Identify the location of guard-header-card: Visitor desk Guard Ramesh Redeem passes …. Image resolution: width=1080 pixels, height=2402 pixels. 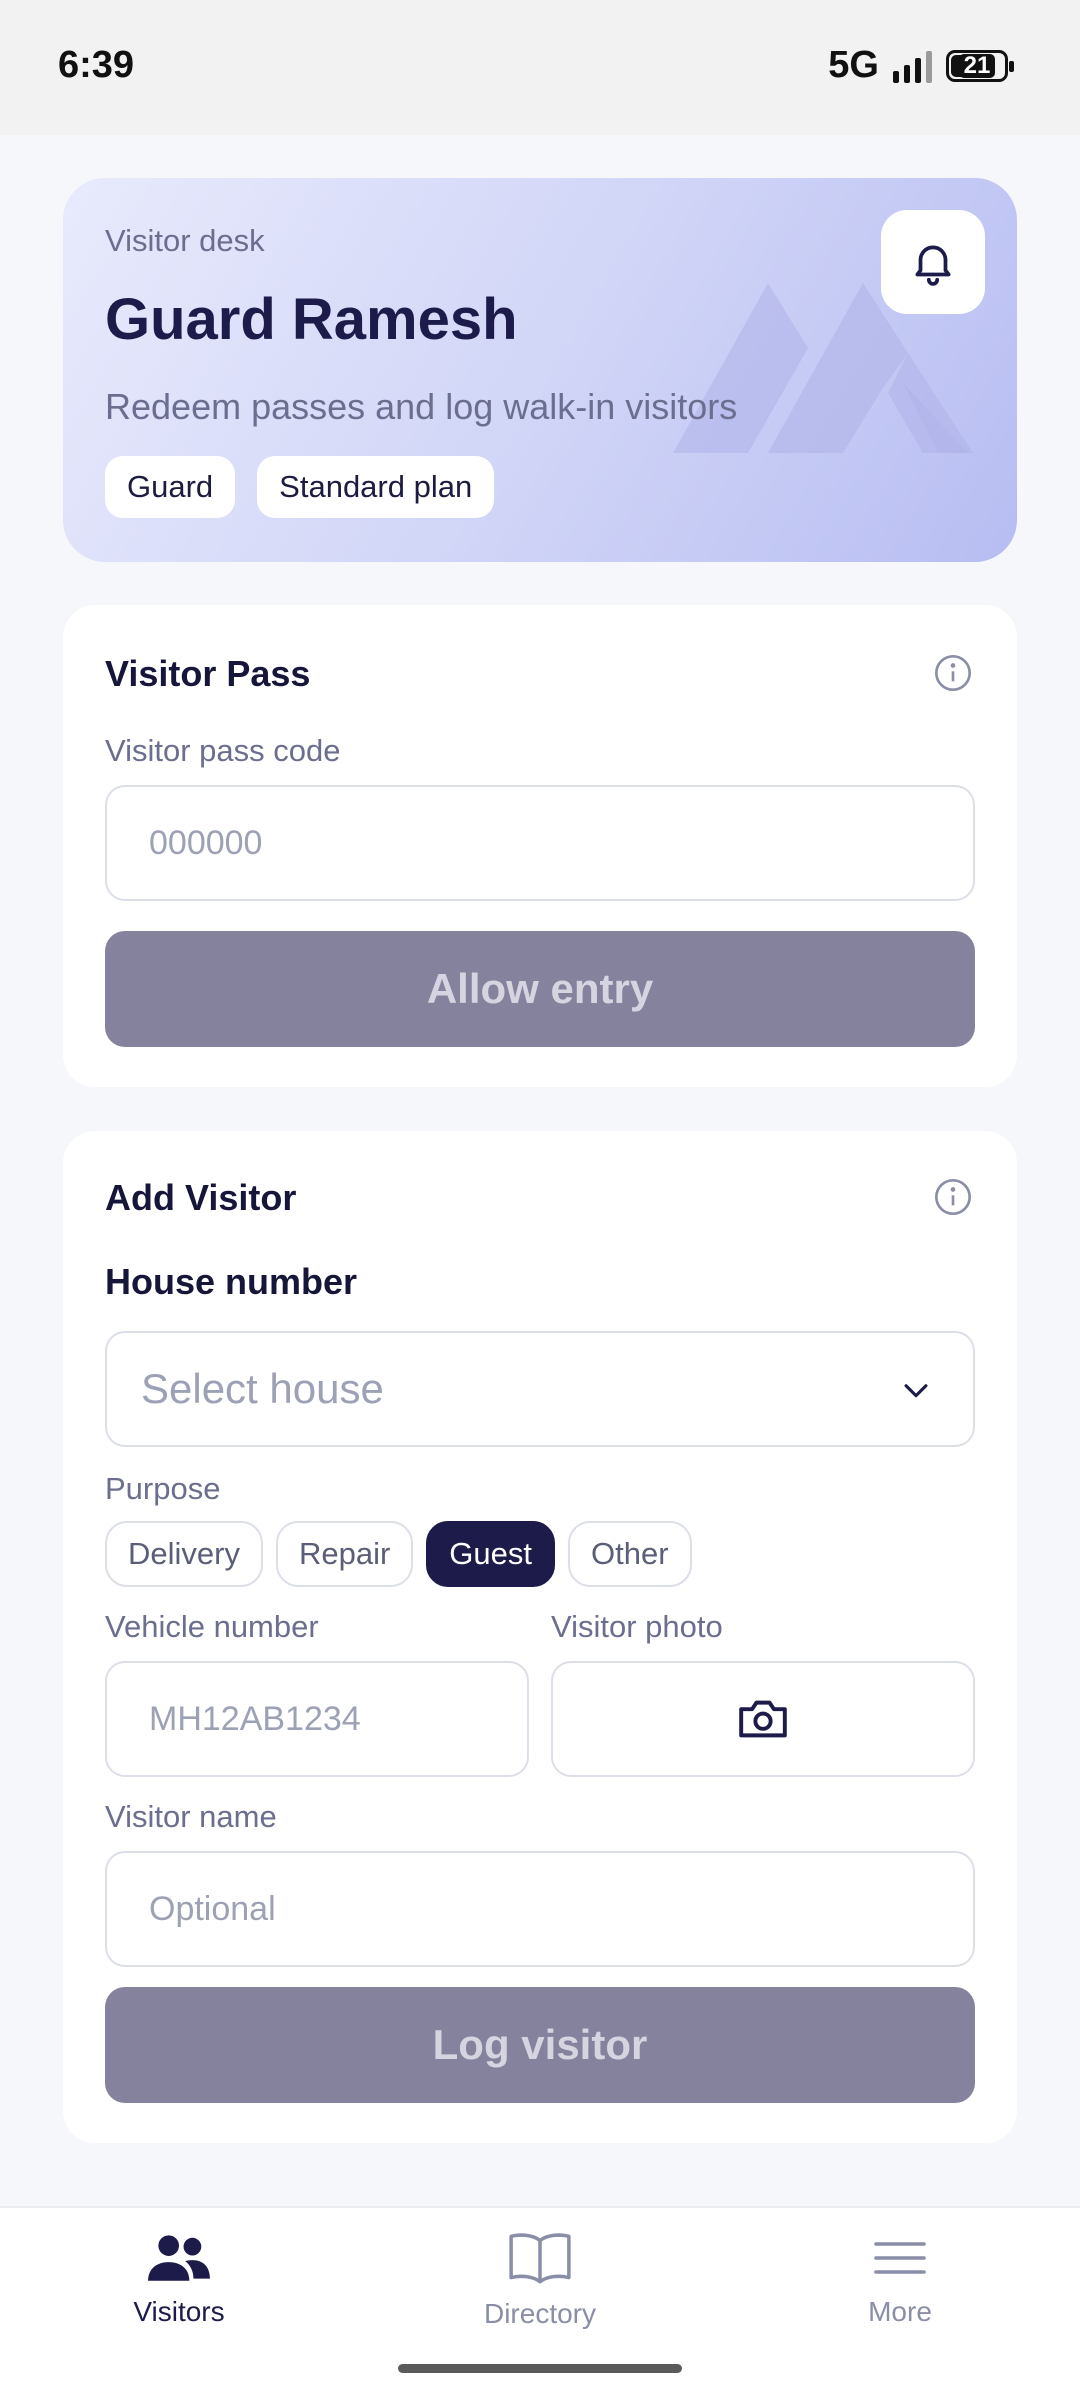
(540, 370).